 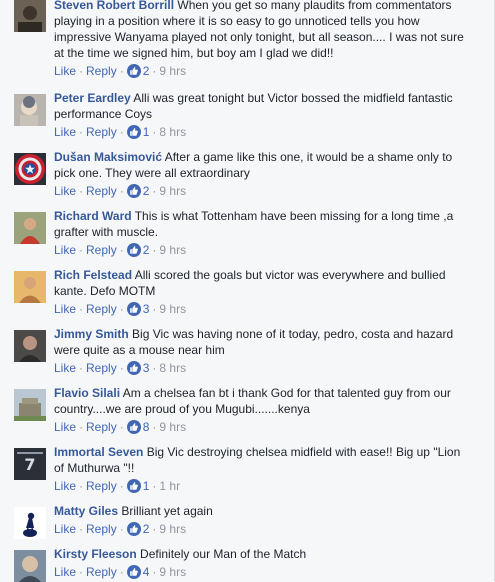 I want to click on comment-actions: Like · Reply · 3 · 8 hrs, so click(x=120, y=368).